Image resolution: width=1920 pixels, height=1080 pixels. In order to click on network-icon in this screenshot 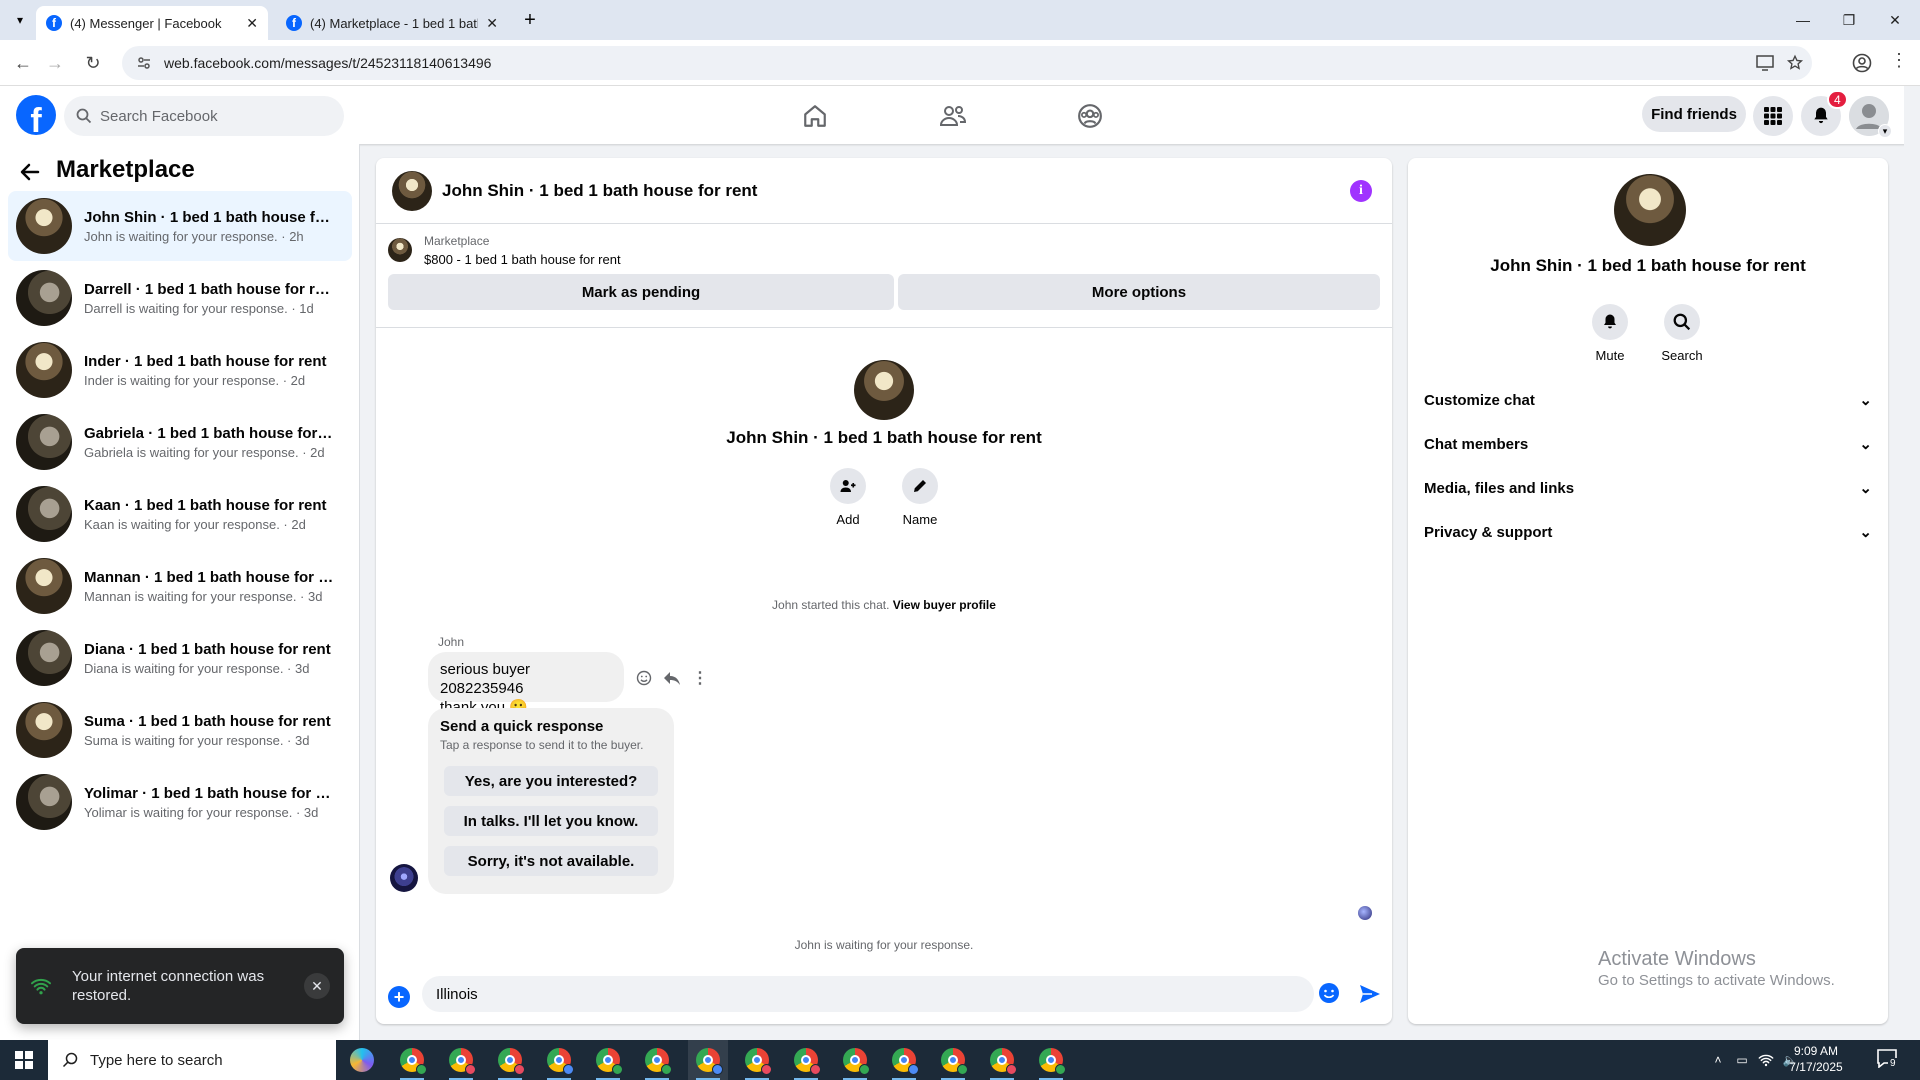, I will do `click(1766, 1060)`.